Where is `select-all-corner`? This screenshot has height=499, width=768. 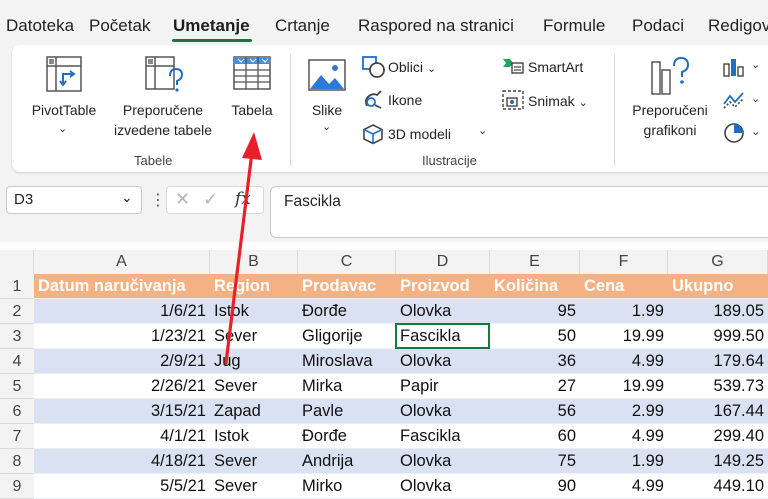
select-all-corner is located at coordinates (17, 262).